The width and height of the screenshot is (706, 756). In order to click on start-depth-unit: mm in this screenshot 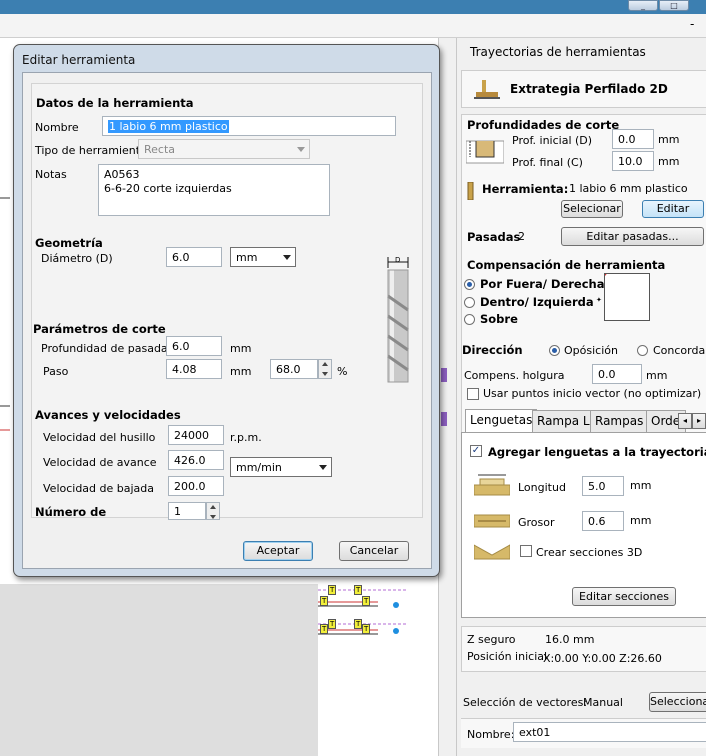, I will do `click(669, 139)`.